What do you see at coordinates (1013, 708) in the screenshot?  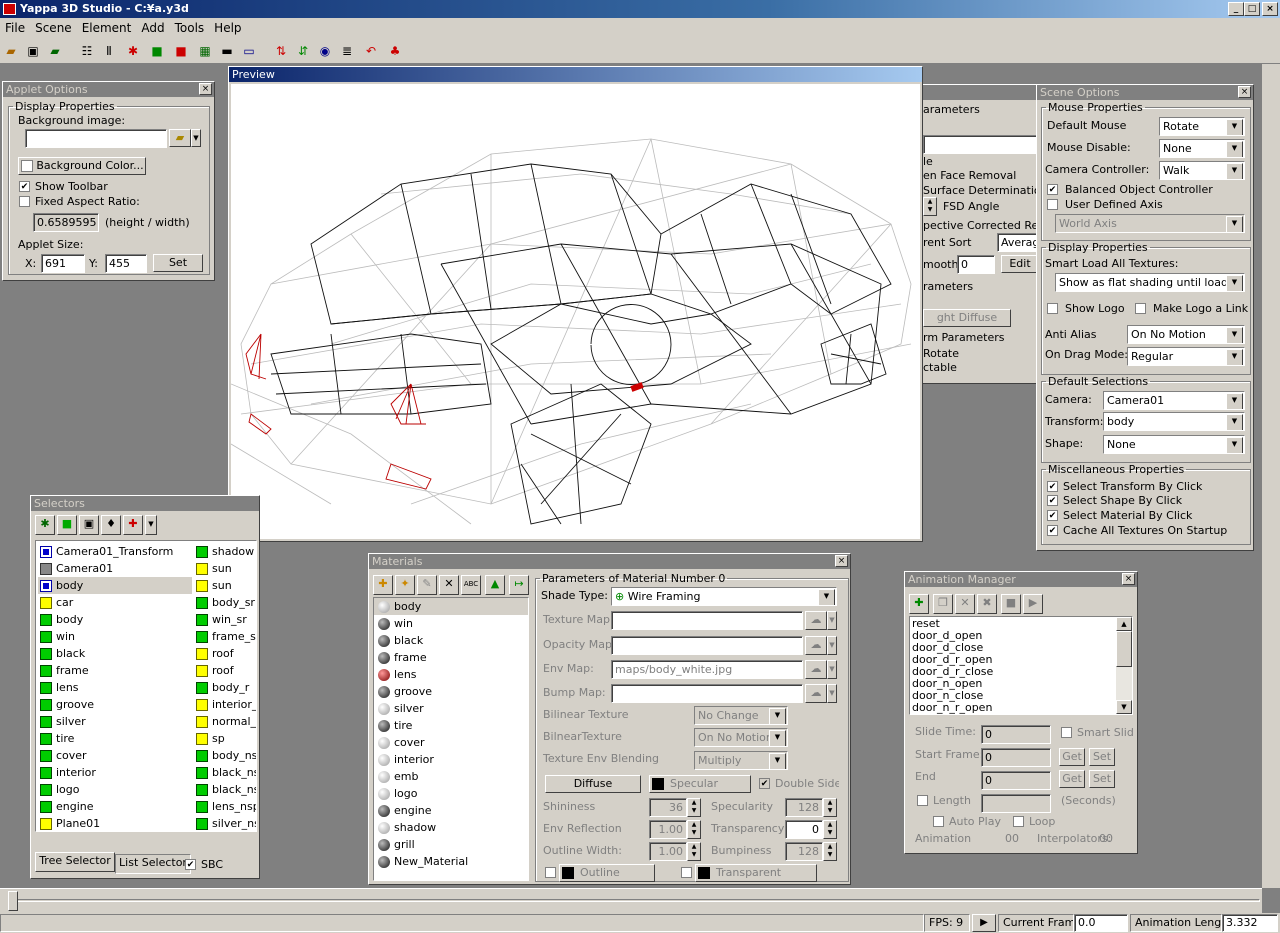 I see `animation-item: door_n_r_open` at bounding box center [1013, 708].